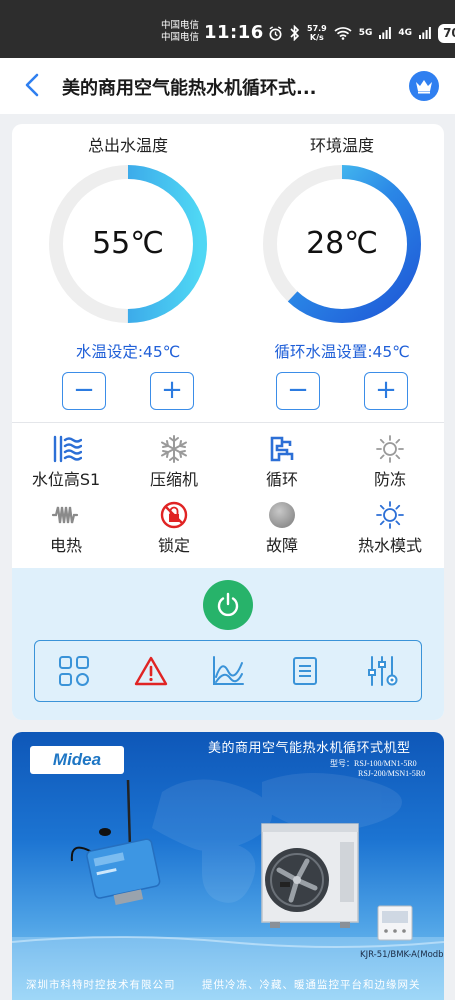 The height and width of the screenshot is (1000, 455). I want to click on snowflake-icon, so click(174, 449).